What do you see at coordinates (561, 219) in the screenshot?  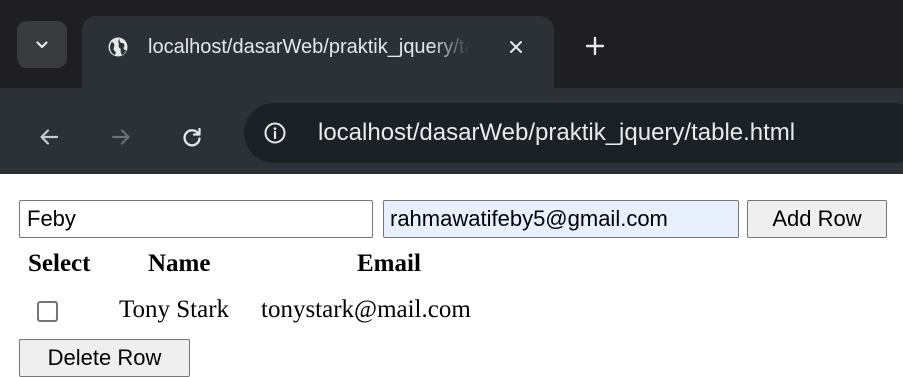 I see `email-input` at bounding box center [561, 219].